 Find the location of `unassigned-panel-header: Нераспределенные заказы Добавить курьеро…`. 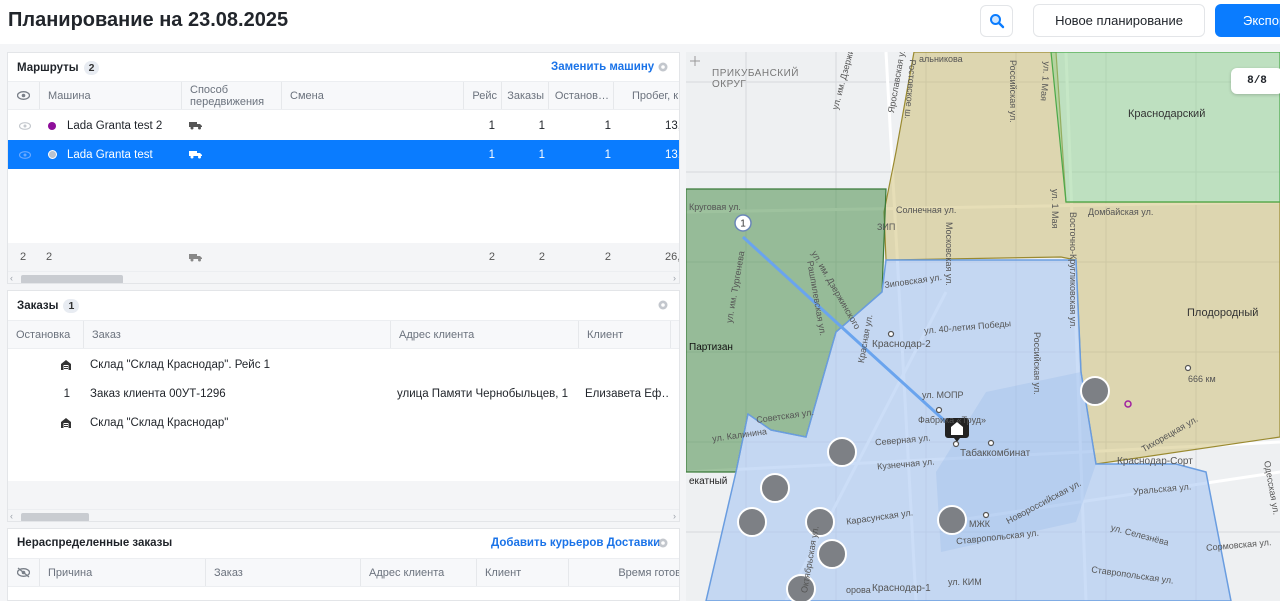

unassigned-panel-header: Нераспределенные заказы Добавить курьеро… is located at coordinates (343, 543).